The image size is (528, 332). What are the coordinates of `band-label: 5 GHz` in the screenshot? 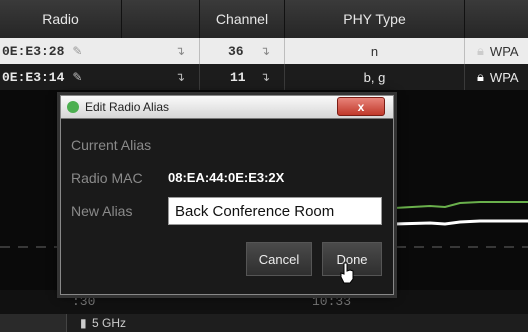 It's located at (109, 323).